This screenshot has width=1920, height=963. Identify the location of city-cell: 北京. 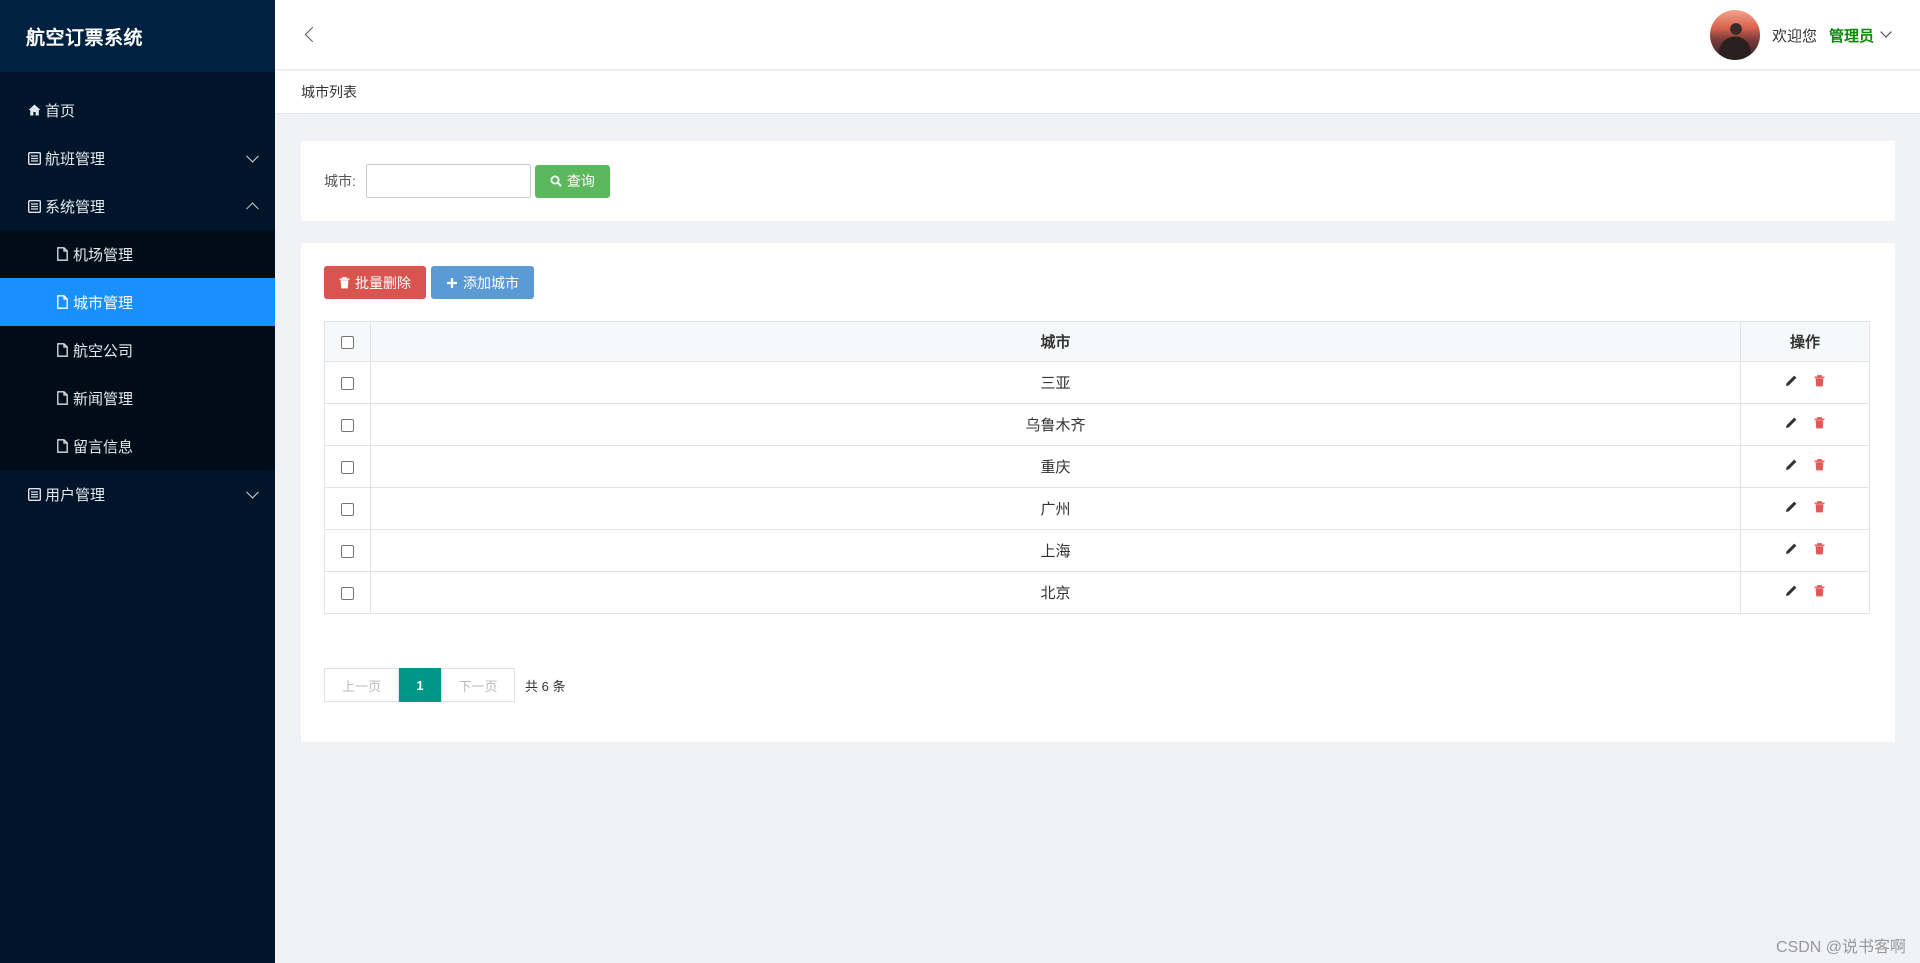
(1055, 592).